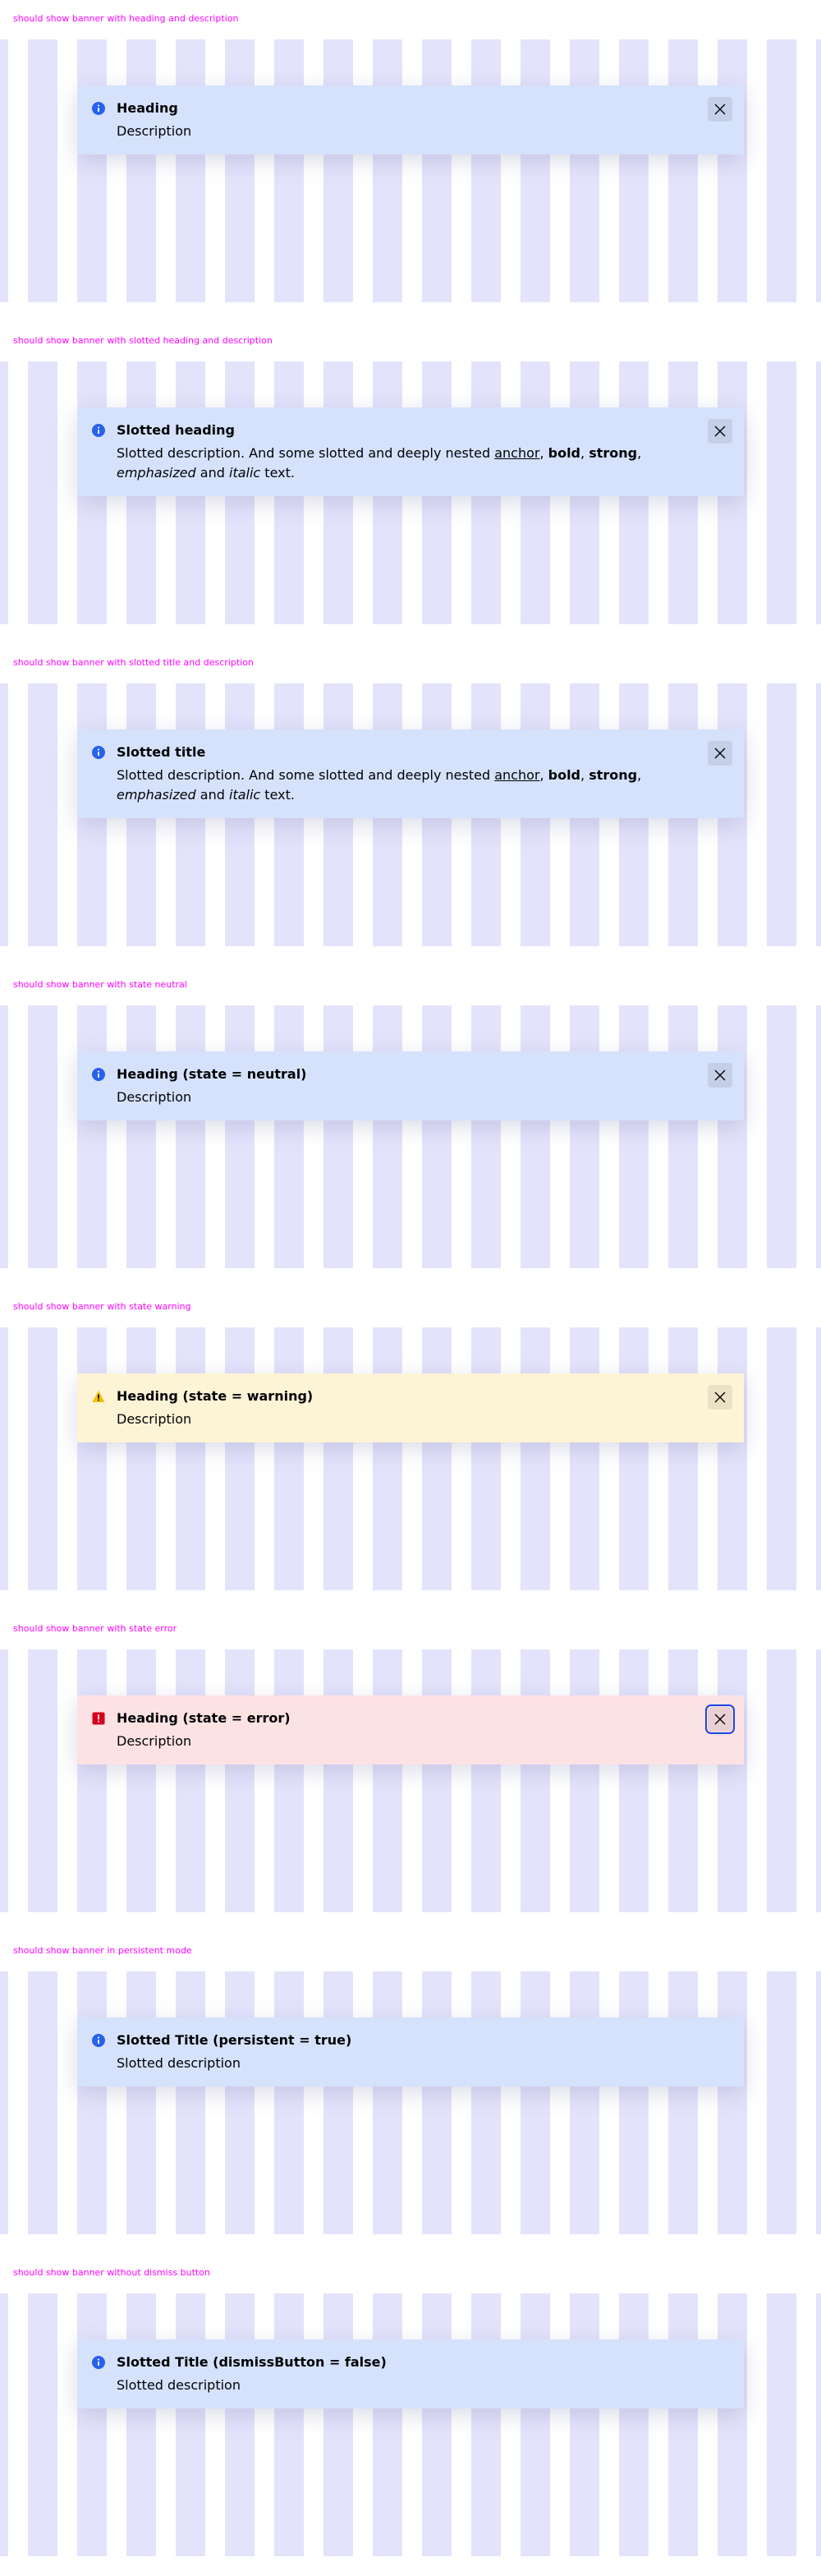 The image size is (821, 2576). Describe the element at coordinates (176, 430) in the screenshot. I see `banner-heading: Slotted heading` at that location.